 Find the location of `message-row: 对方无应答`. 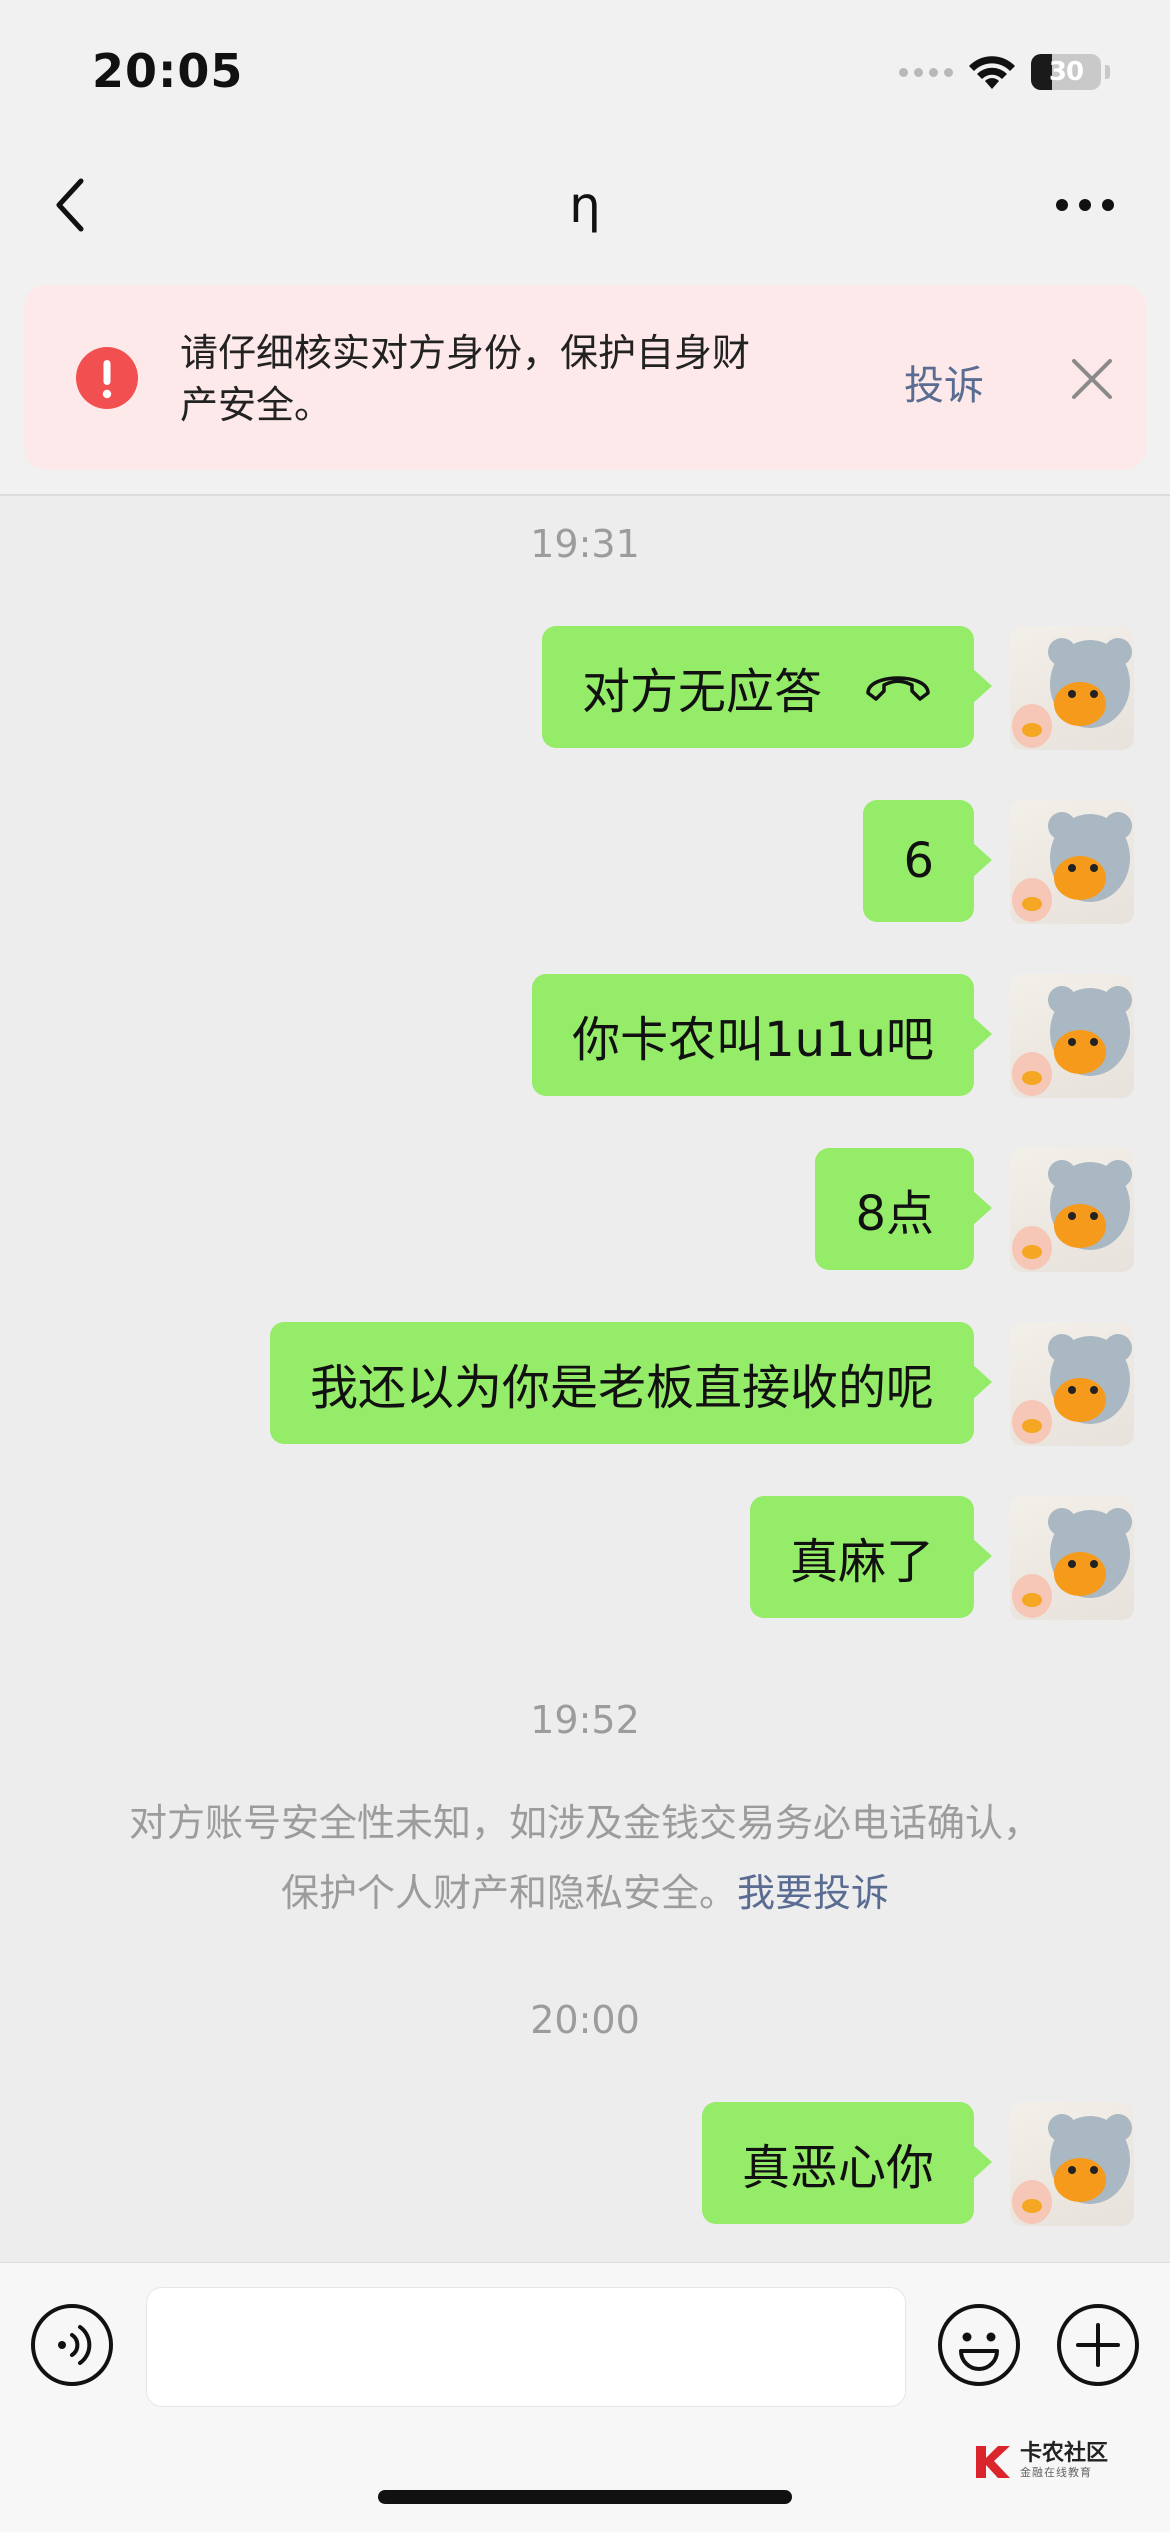

message-row: 对方无应答 is located at coordinates (837, 688).